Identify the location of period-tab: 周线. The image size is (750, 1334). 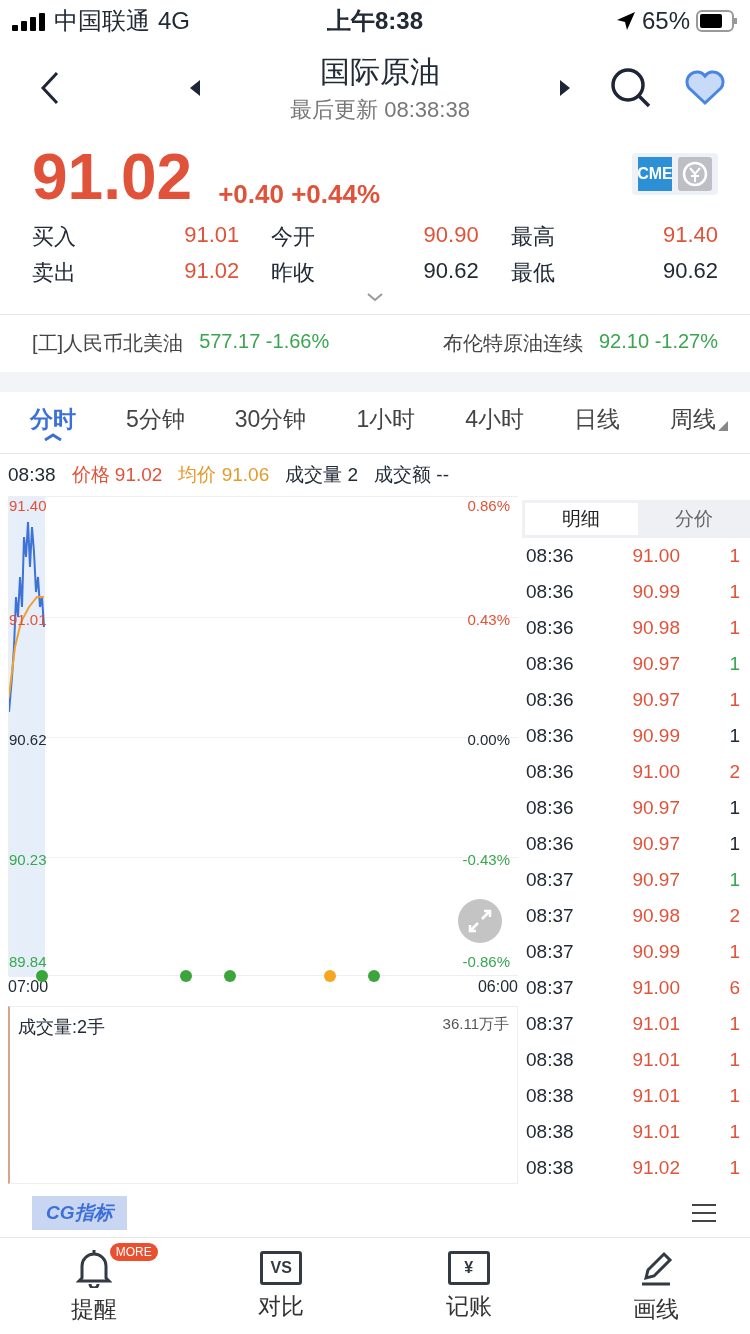
(699, 422).